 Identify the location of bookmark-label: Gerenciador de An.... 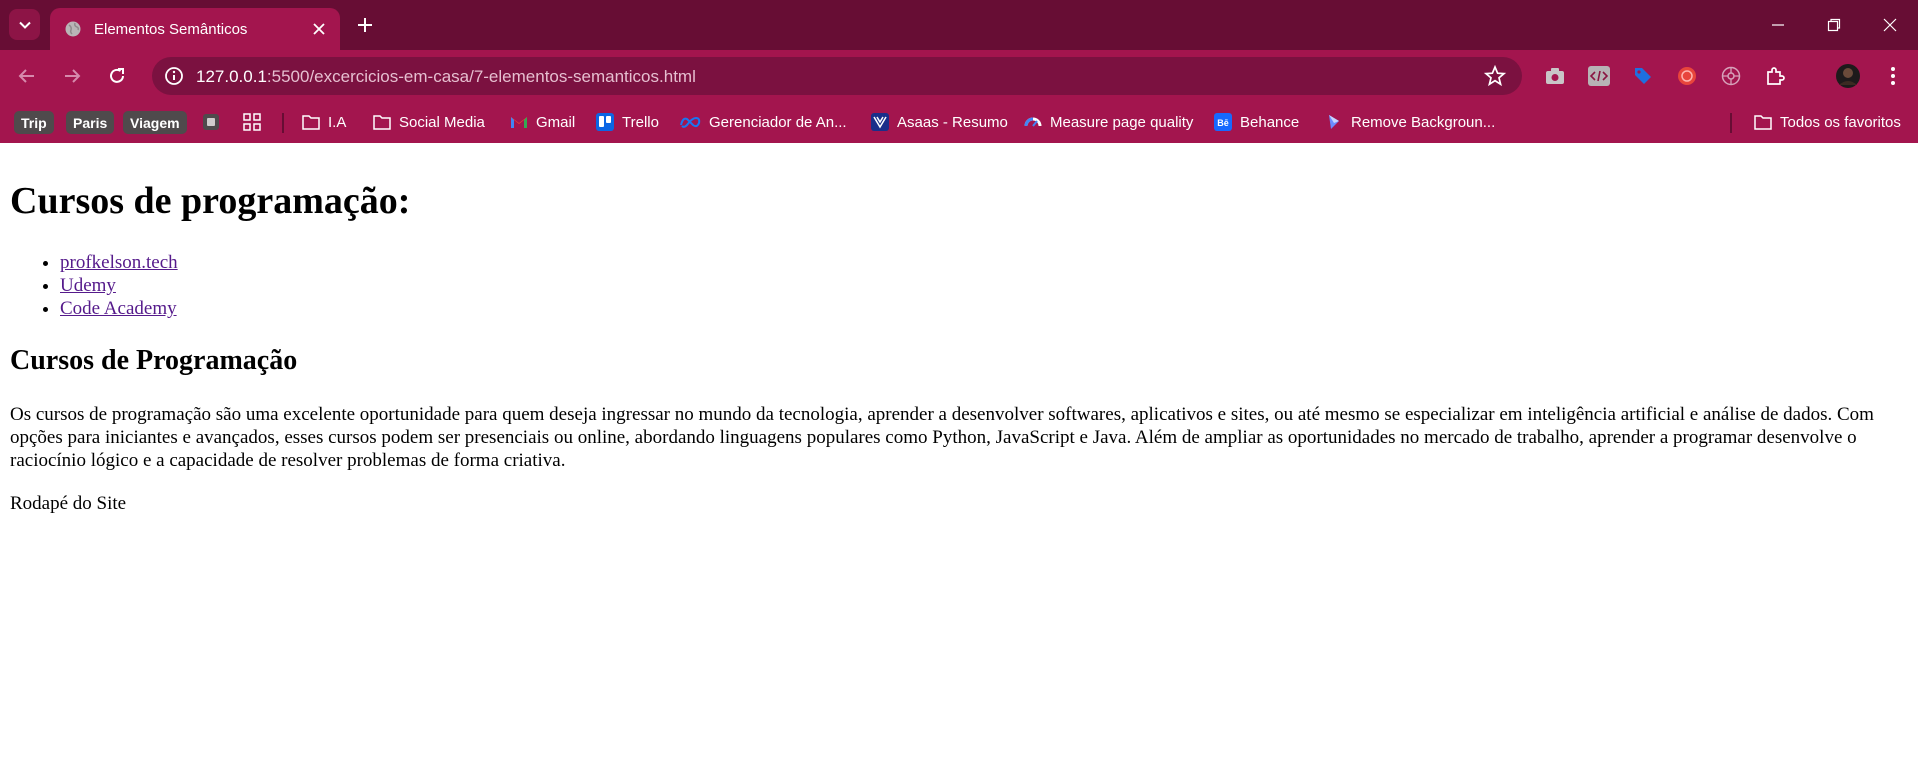
(778, 122).